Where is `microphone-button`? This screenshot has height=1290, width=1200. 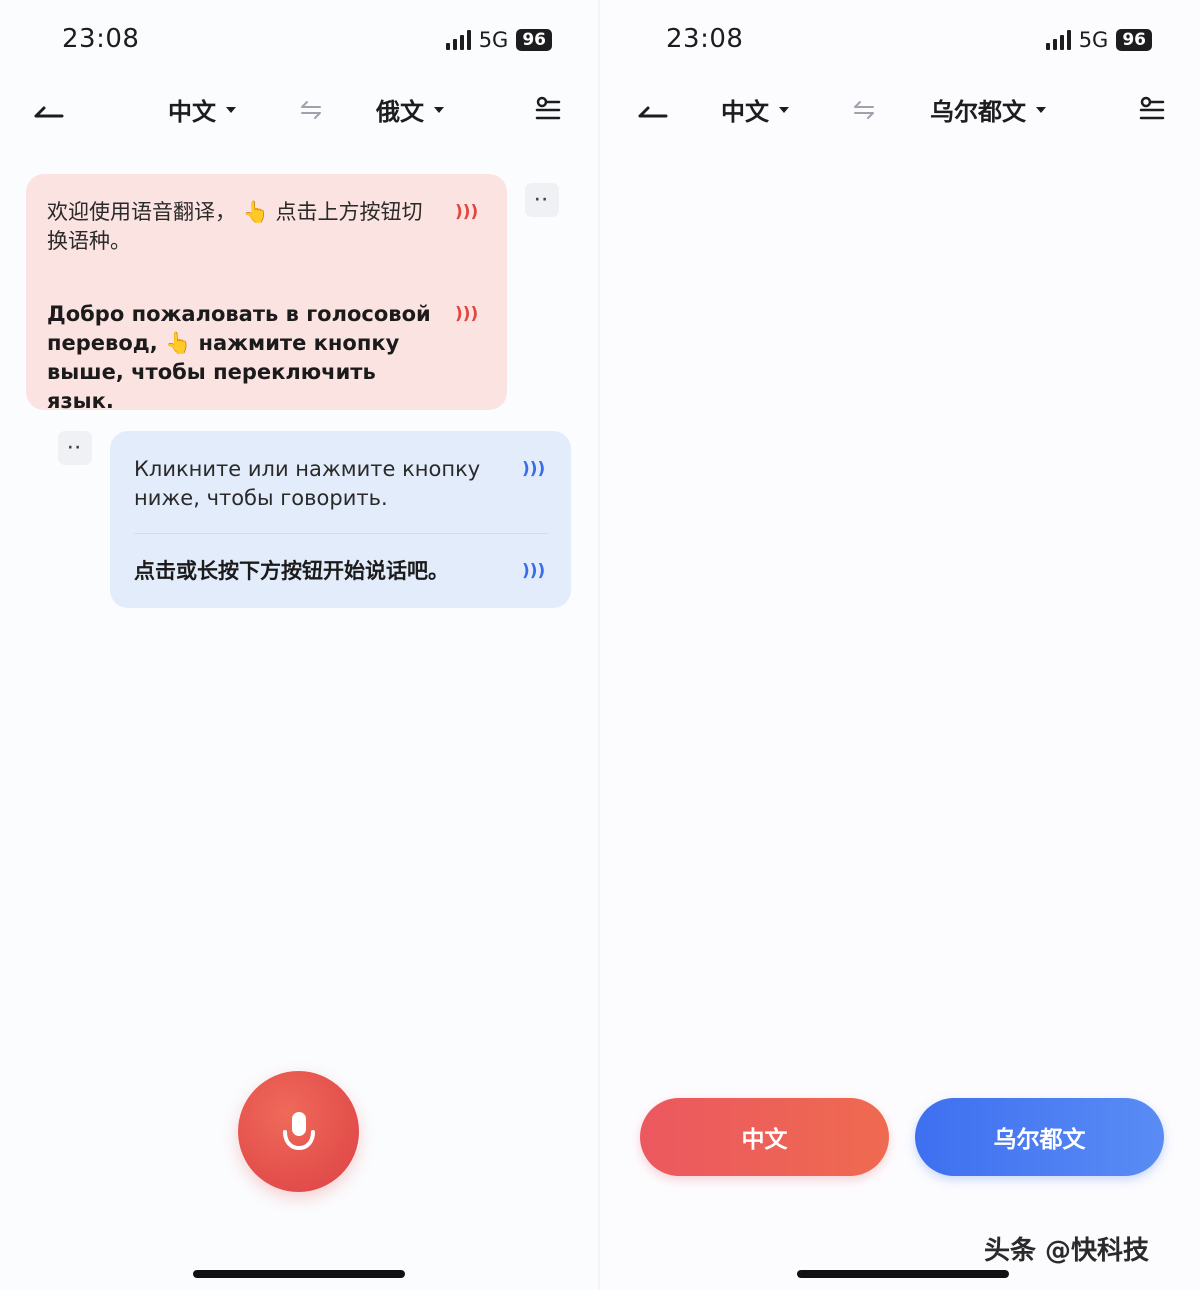 microphone-button is located at coordinates (298, 1131).